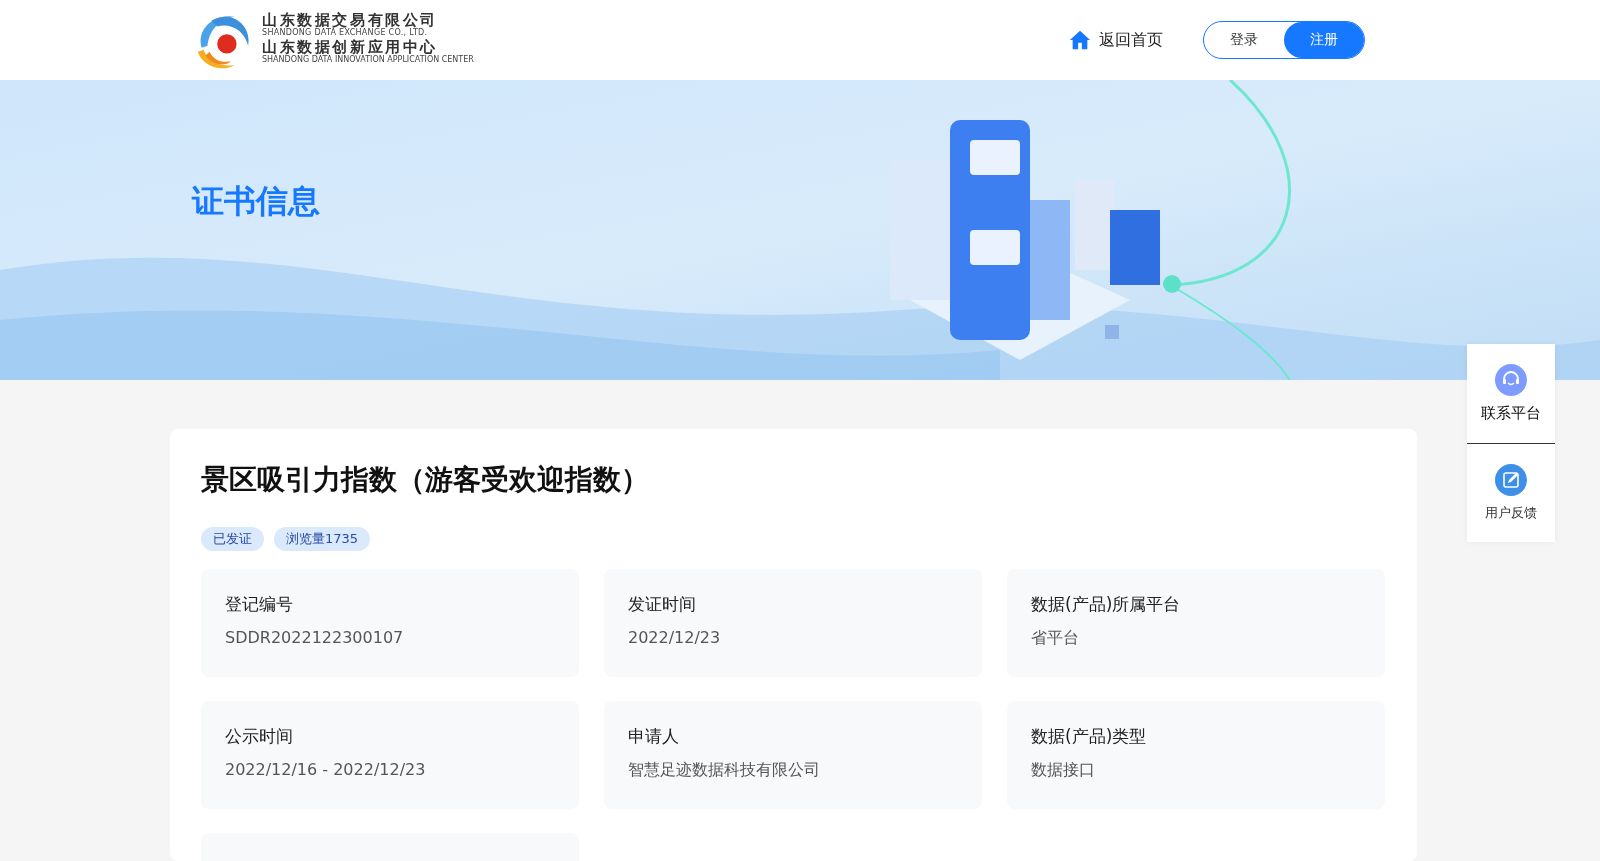  I want to click on field-label: 发证时间, so click(662, 604).